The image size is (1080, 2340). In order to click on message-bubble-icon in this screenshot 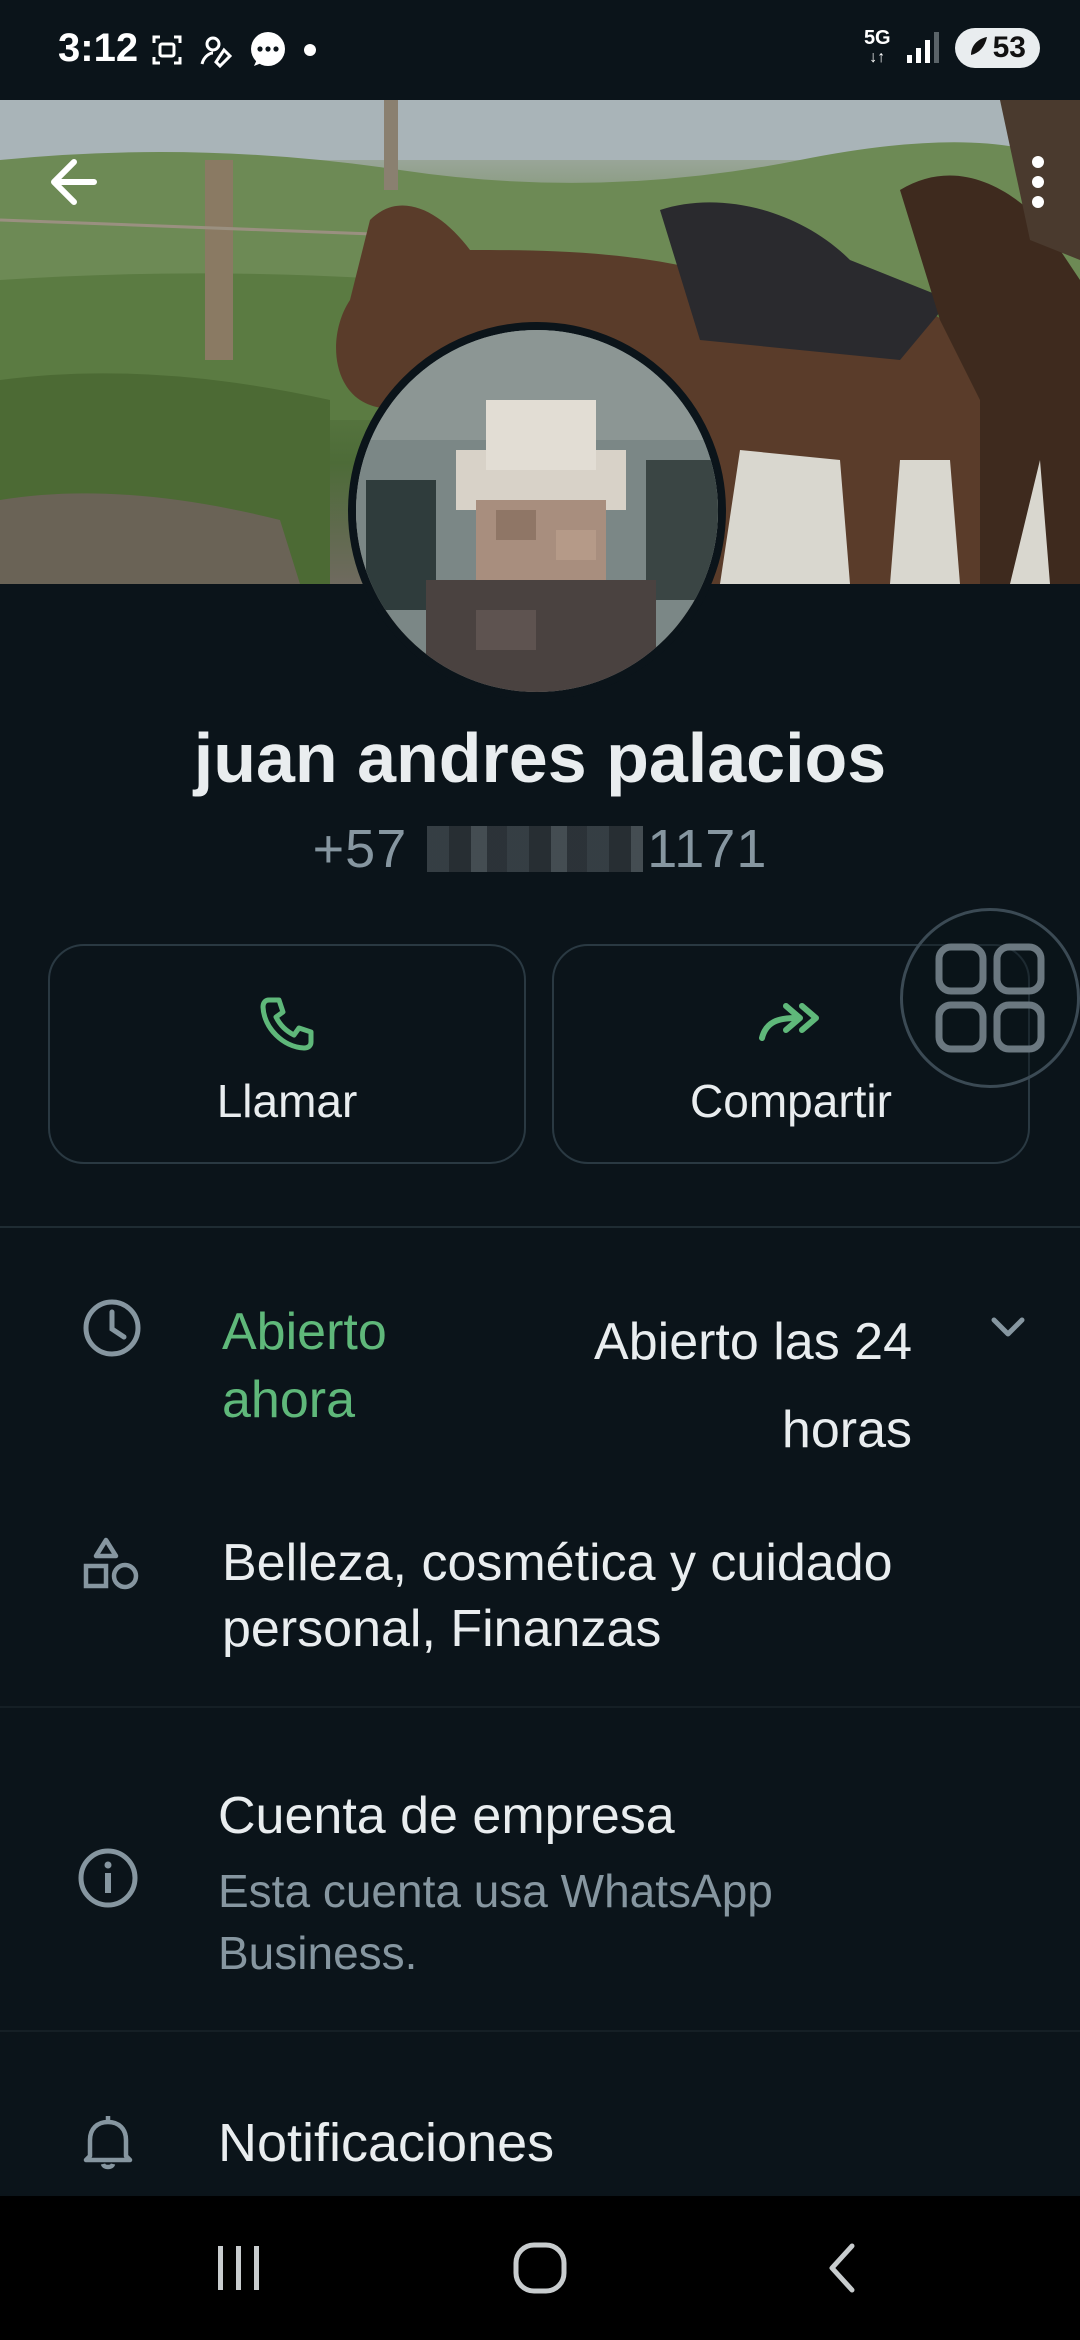, I will do `click(268, 49)`.